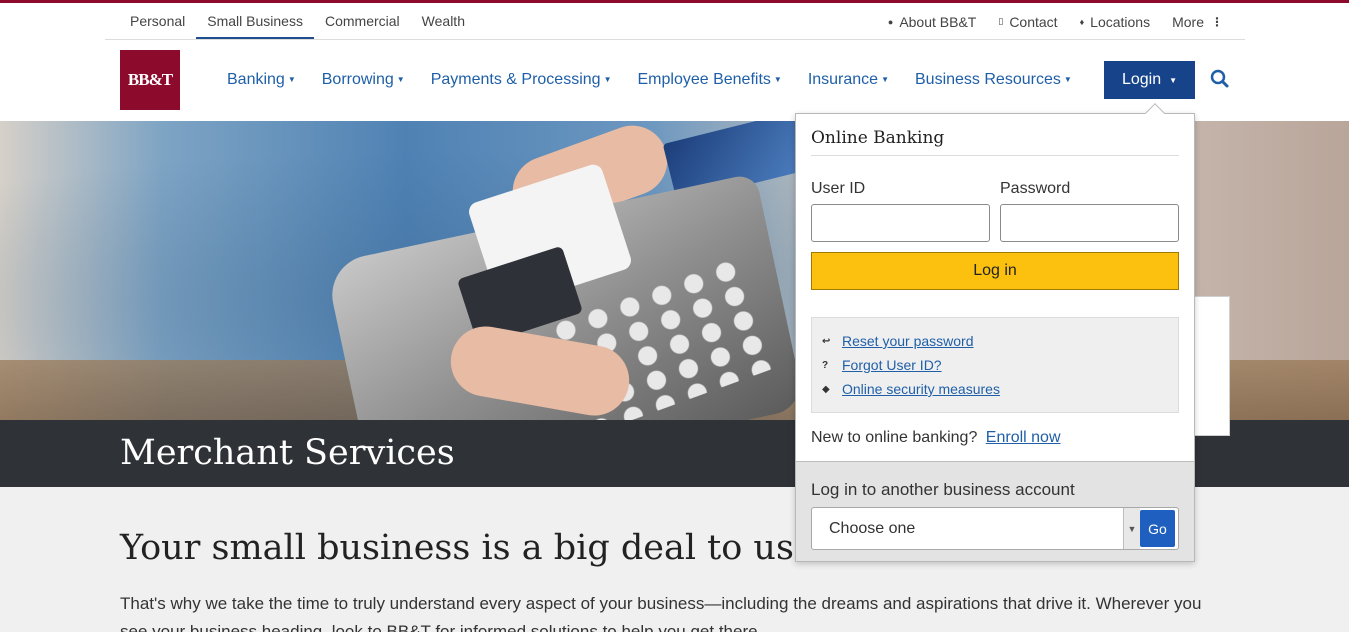  I want to click on nav-business-resources: Business Resources ▼, so click(993, 80).